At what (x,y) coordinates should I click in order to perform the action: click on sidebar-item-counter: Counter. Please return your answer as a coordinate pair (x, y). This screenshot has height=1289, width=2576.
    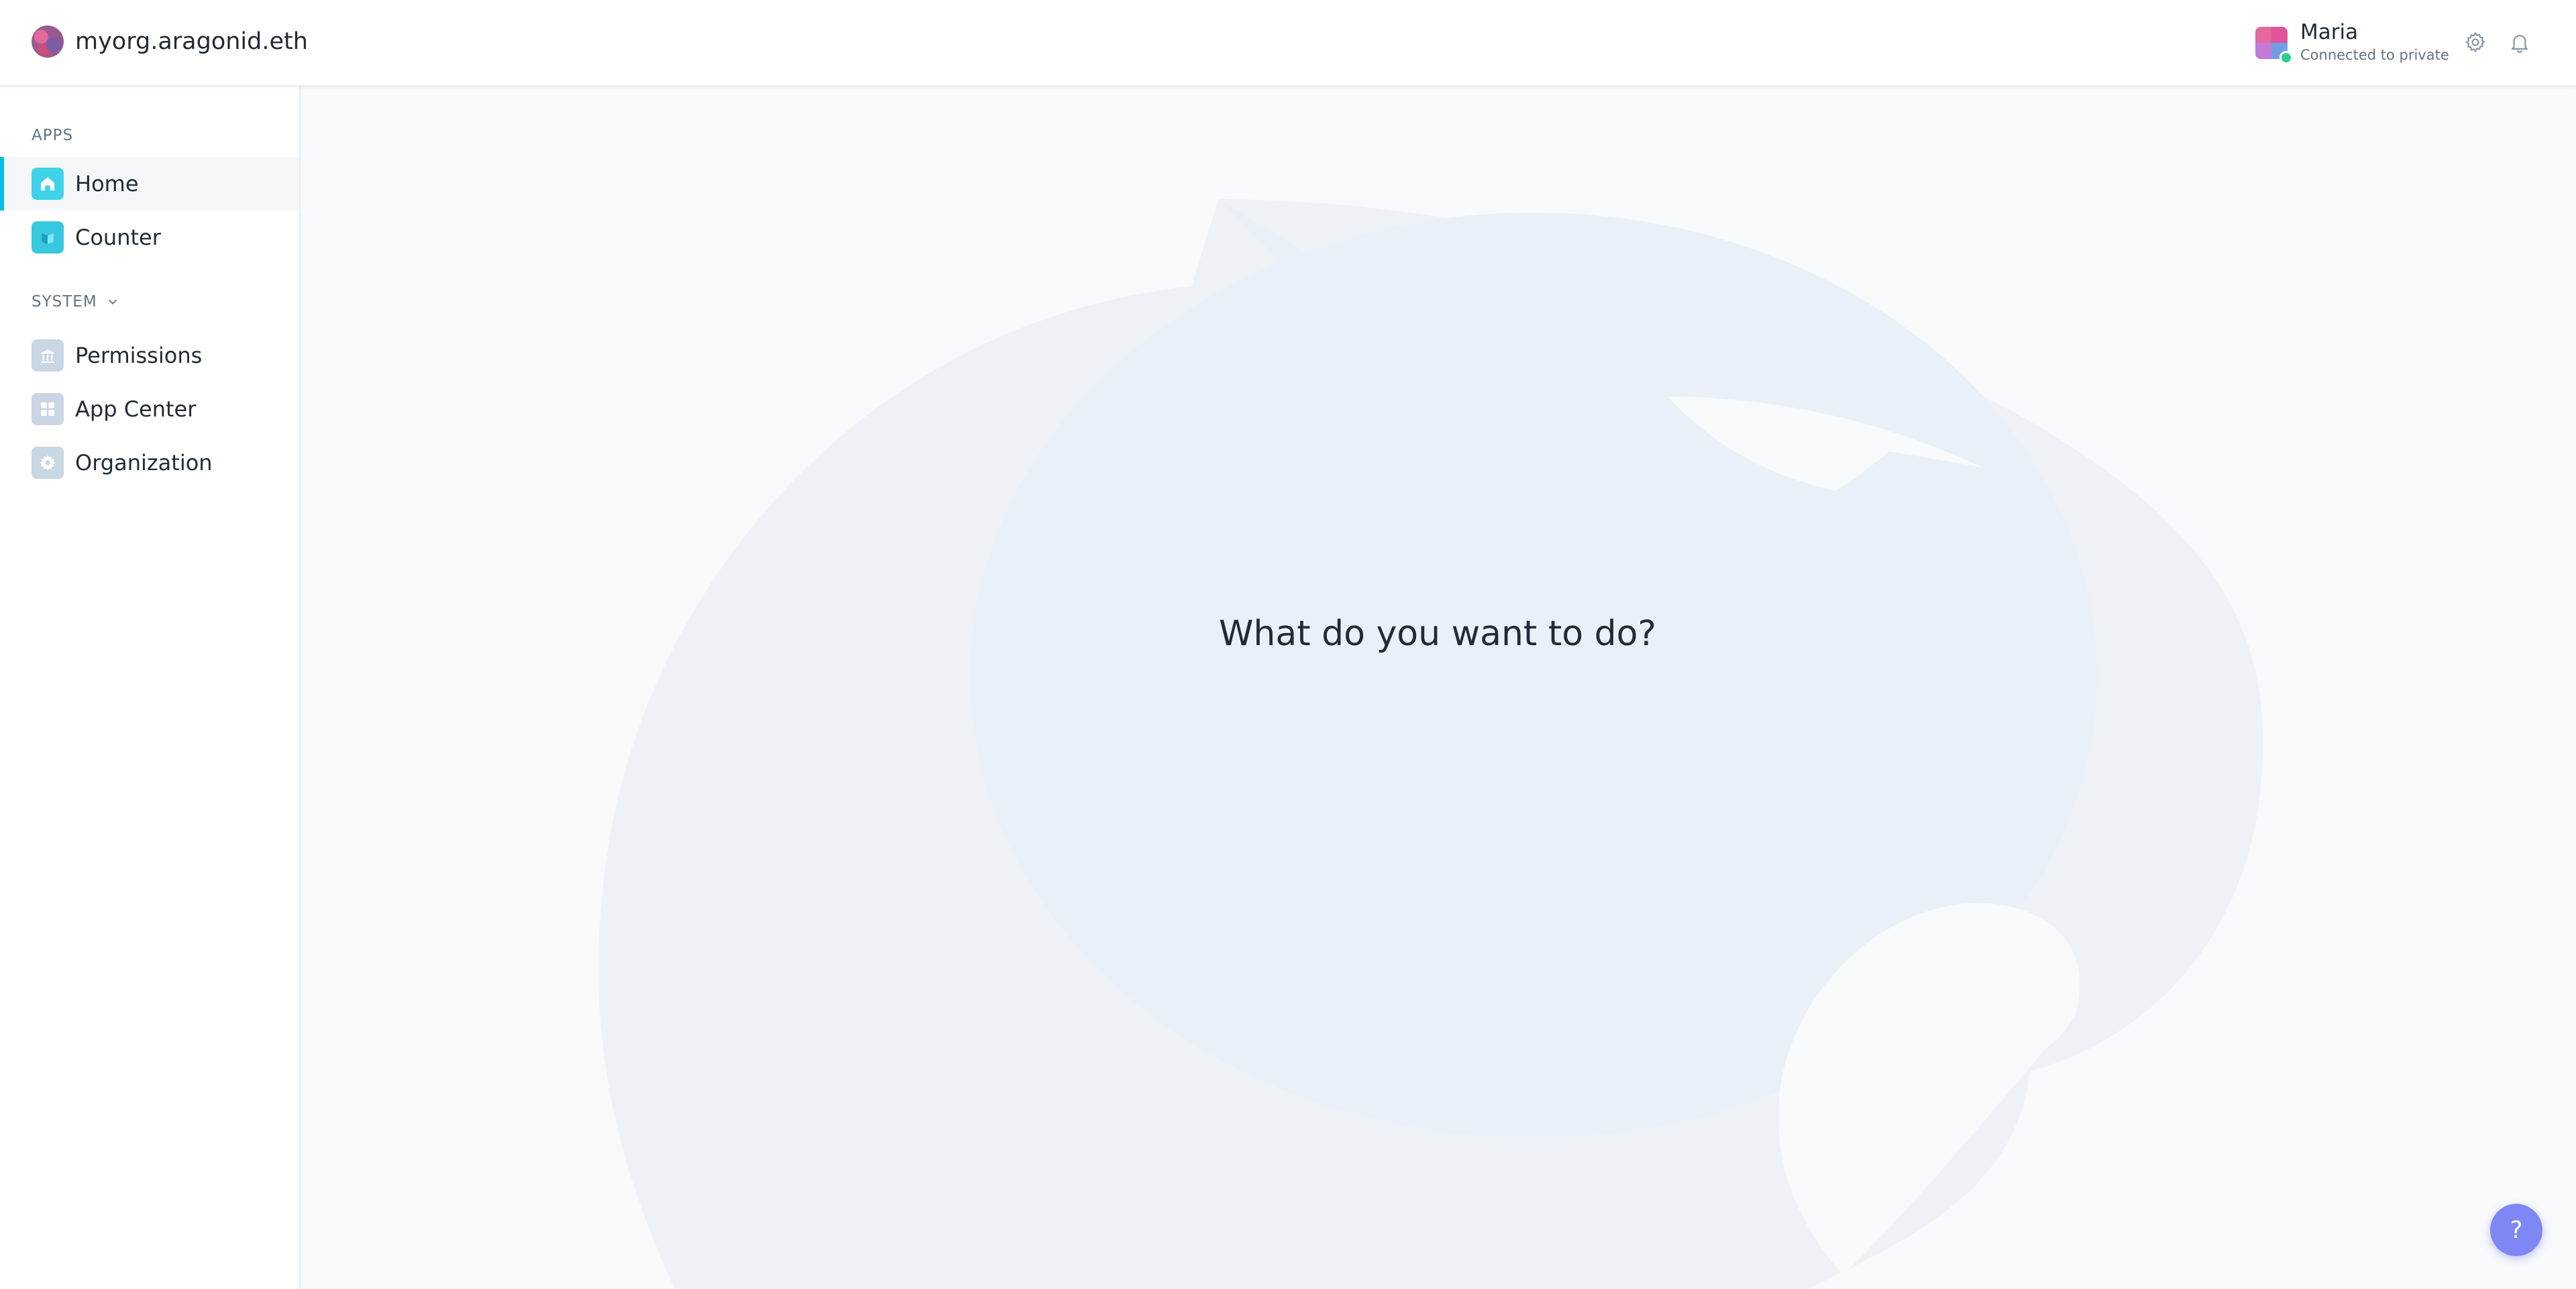
    Looking at the image, I should click on (149, 237).